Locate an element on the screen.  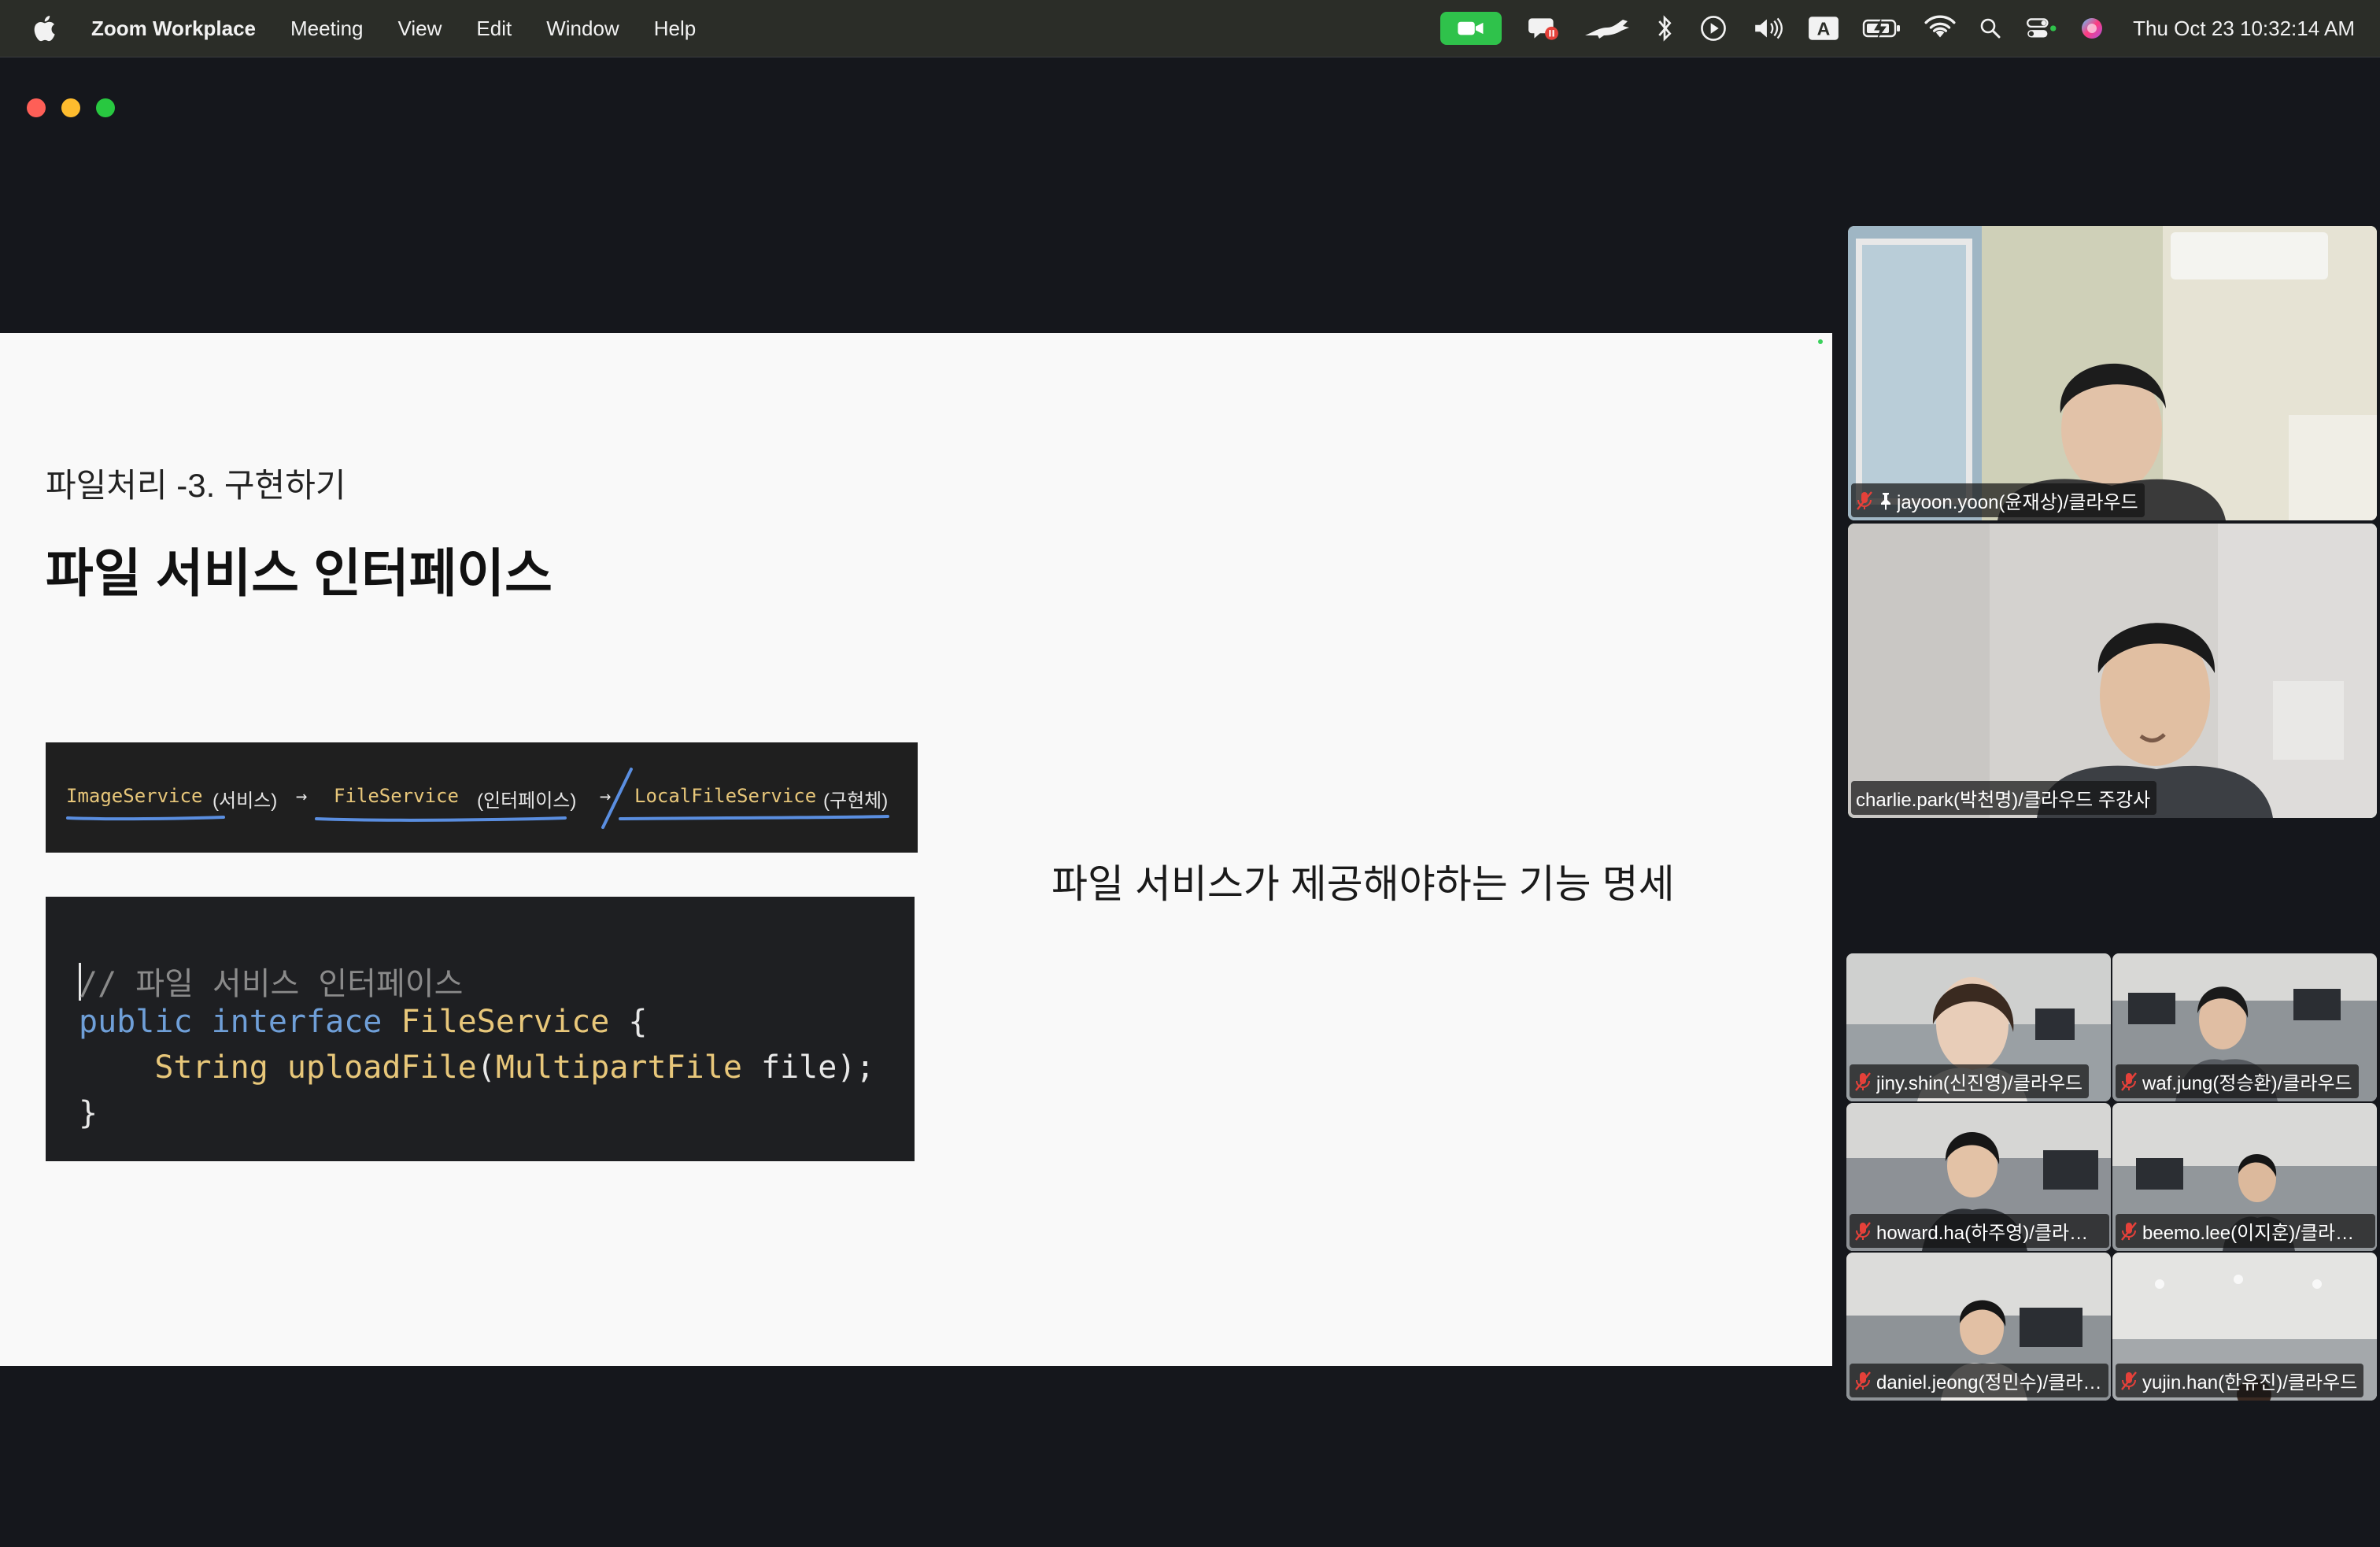
participant-label: yujin.han(한유진)/클라우드 is located at coordinates (2240, 1380).